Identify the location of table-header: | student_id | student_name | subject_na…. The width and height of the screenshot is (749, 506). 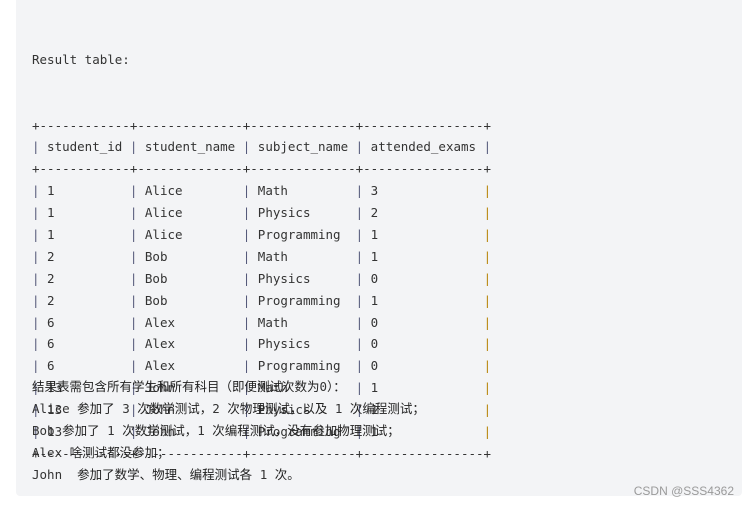
(262, 147).